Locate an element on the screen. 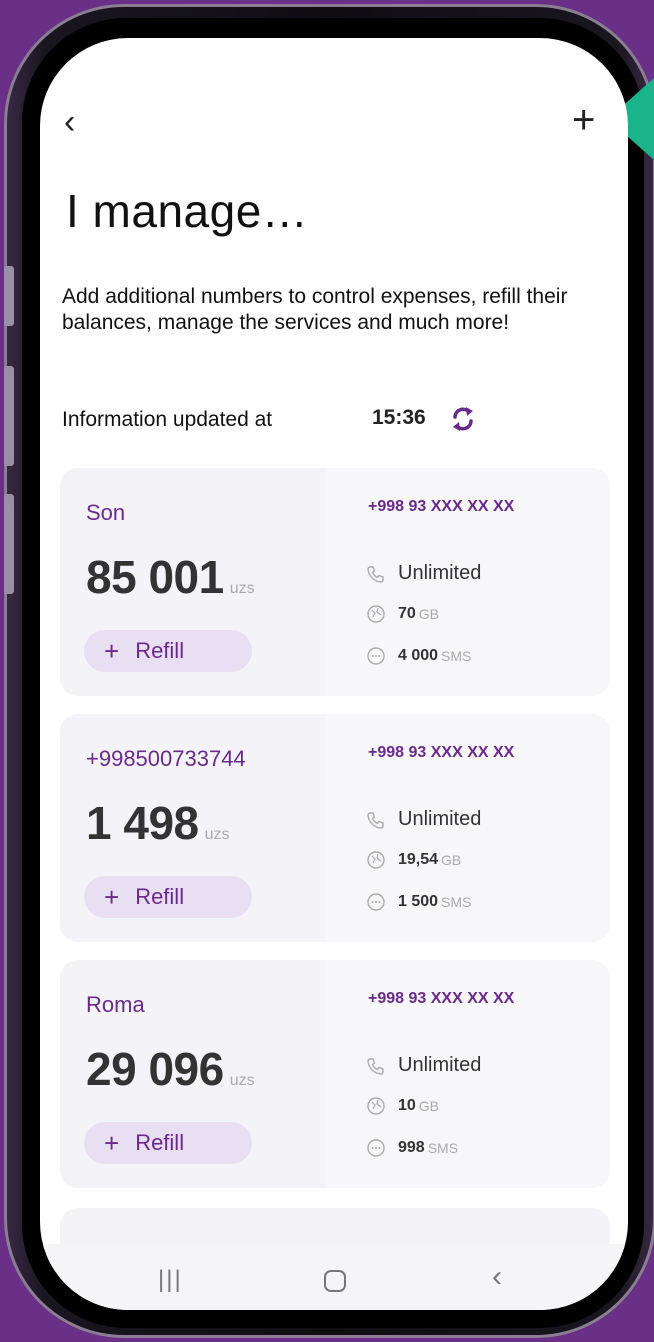 This screenshot has height=1342, width=654. update-row: Information updated at 15:36 is located at coordinates (332, 421).